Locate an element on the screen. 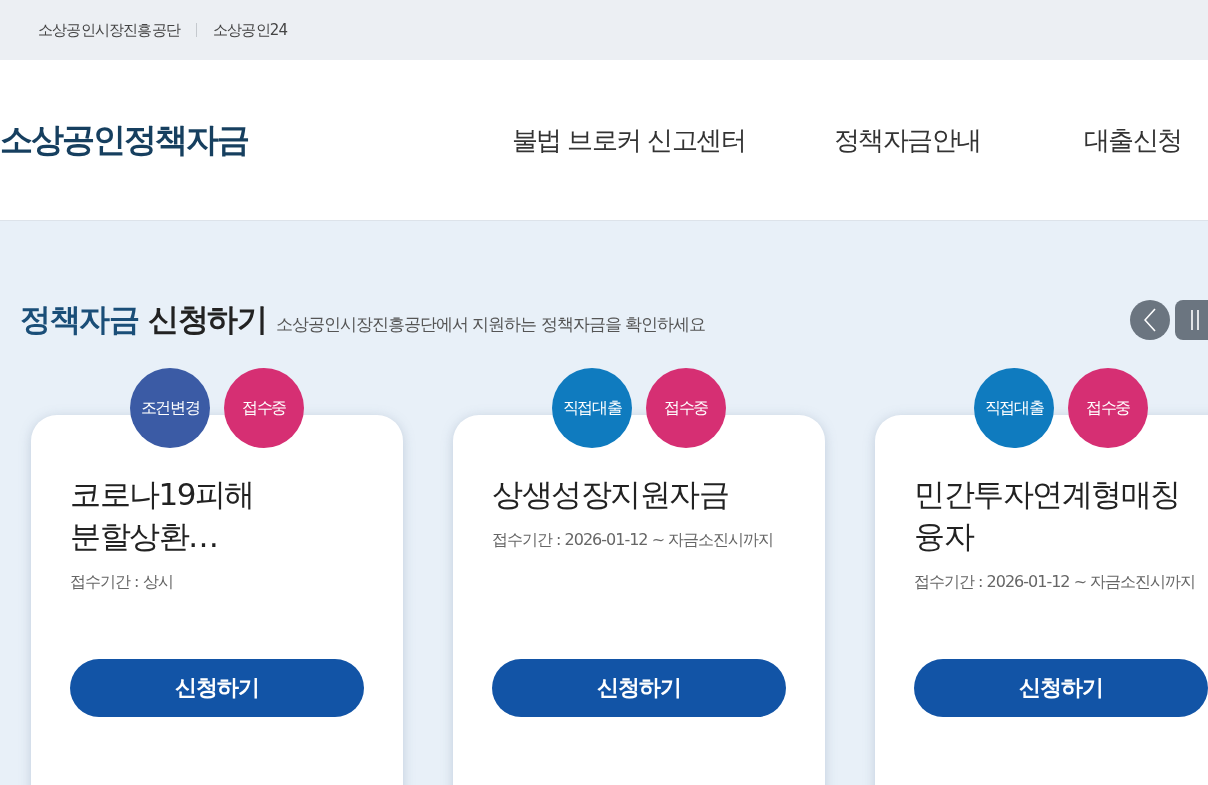 This screenshot has height=785, width=1208. nav-link: 불법 브로커 신고센터 is located at coordinates (673, 140).